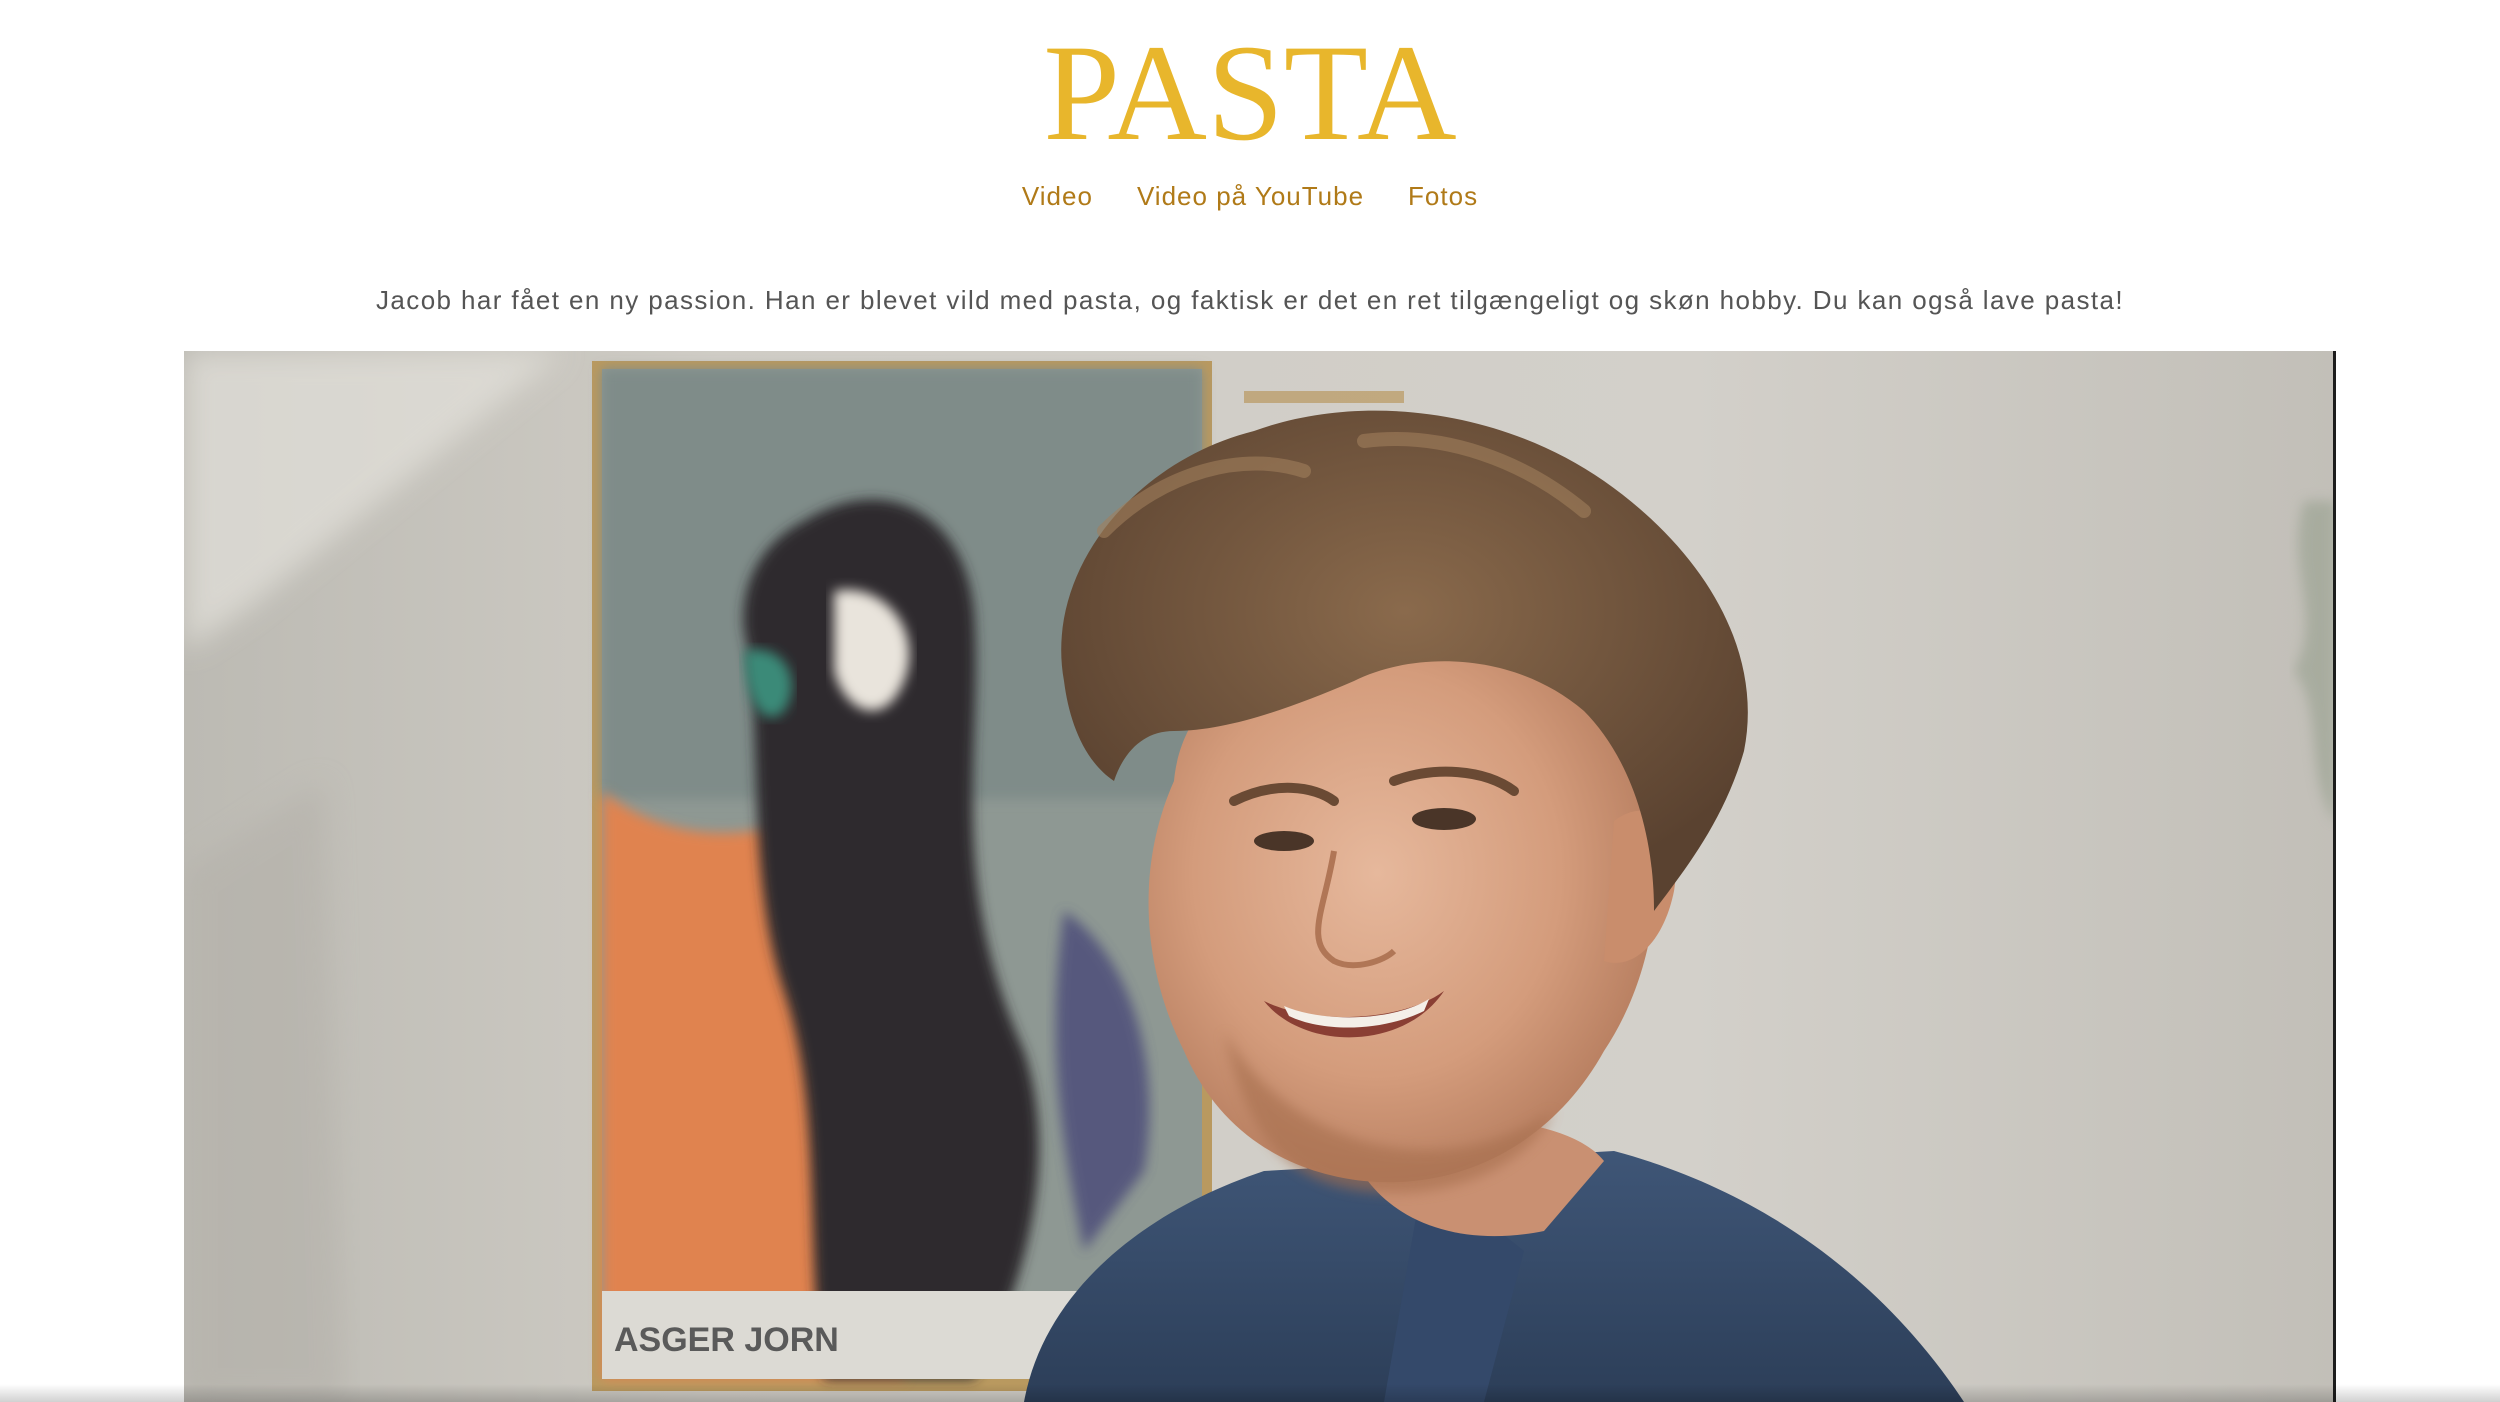 The image size is (2500, 1402). I want to click on nav-link-video: Video, so click(1057, 196).